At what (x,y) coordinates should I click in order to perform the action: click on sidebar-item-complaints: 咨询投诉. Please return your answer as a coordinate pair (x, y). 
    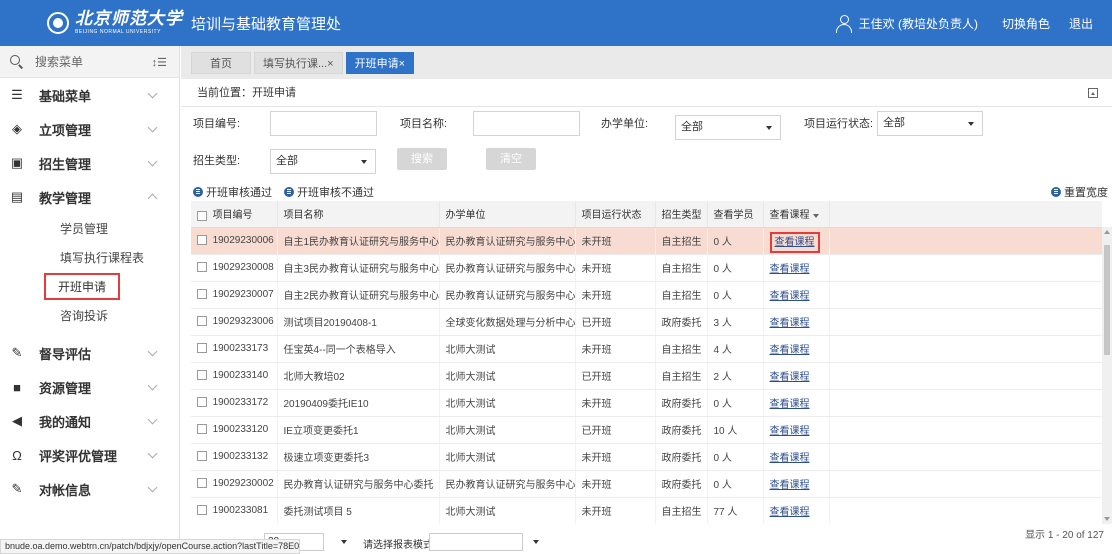
    Looking at the image, I should click on (89, 315).